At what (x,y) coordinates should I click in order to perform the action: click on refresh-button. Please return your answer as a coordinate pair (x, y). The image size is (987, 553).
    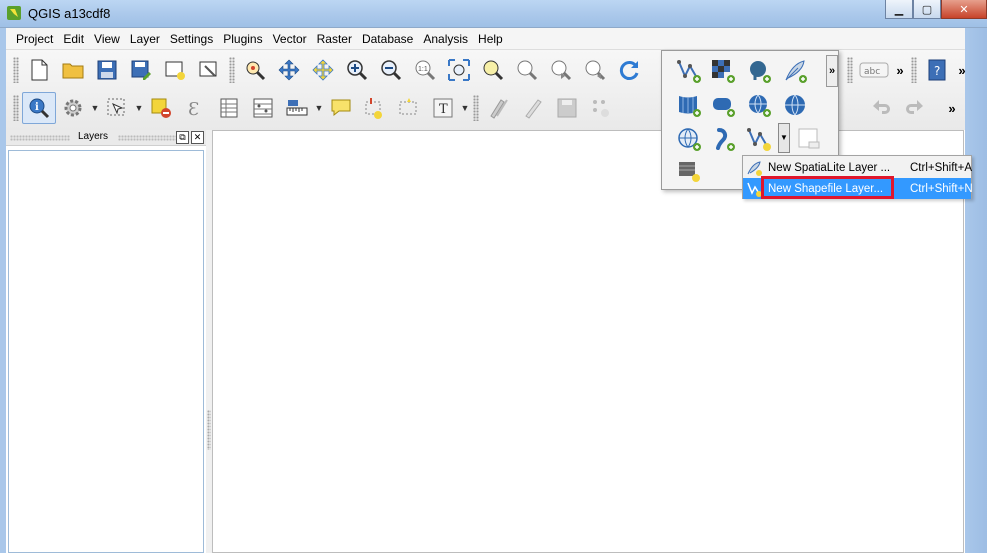
    Looking at the image, I should click on (629, 70).